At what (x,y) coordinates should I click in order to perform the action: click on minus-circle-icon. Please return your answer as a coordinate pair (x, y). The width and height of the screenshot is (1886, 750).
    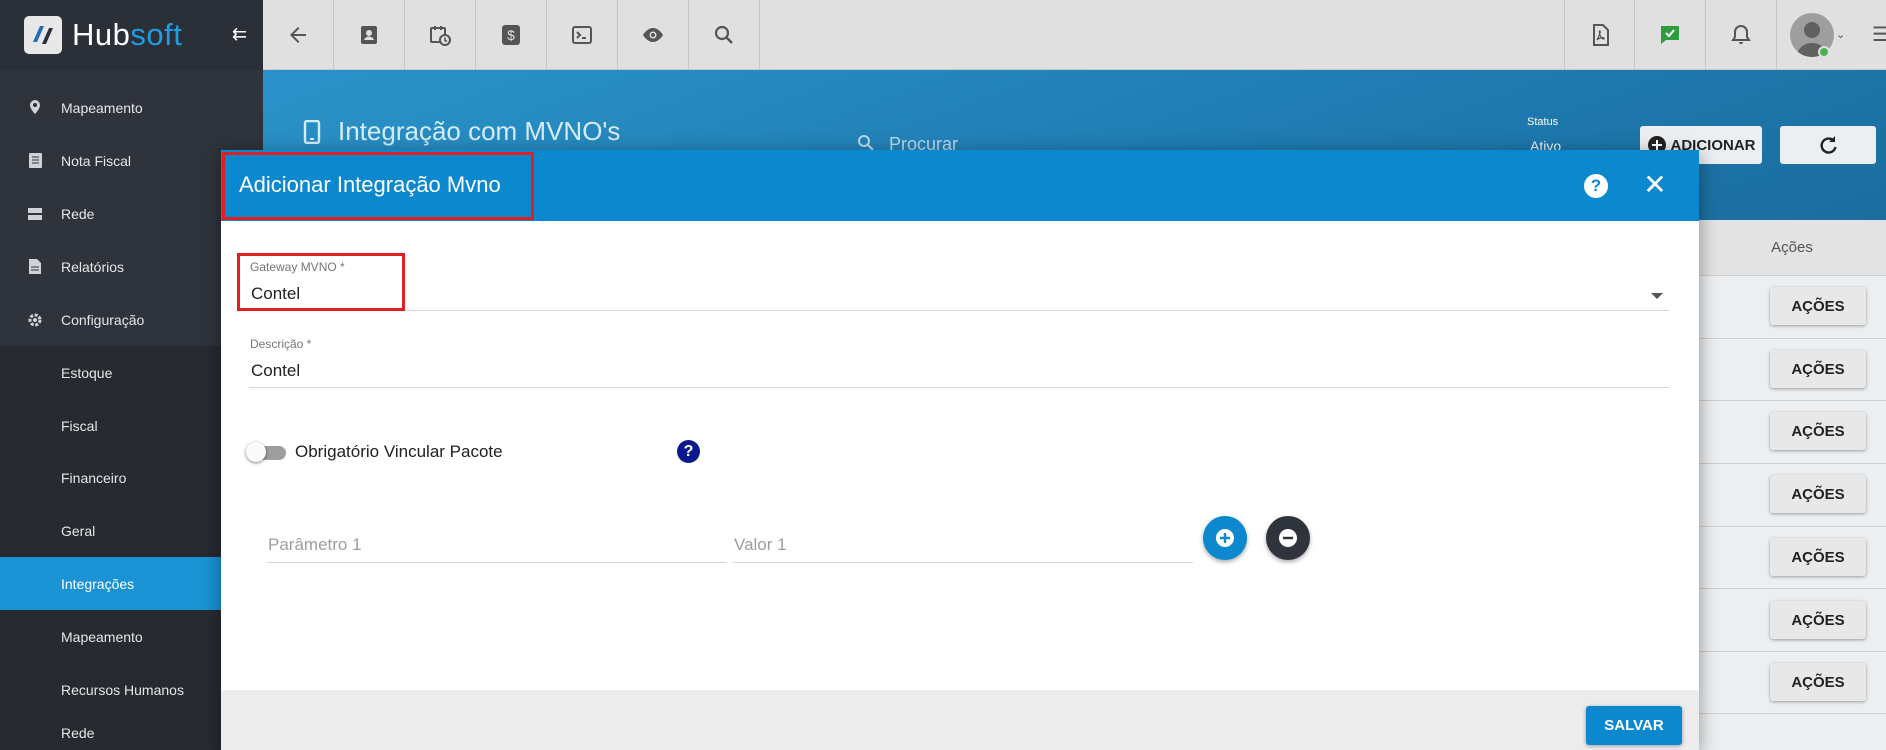
    Looking at the image, I should click on (1288, 538).